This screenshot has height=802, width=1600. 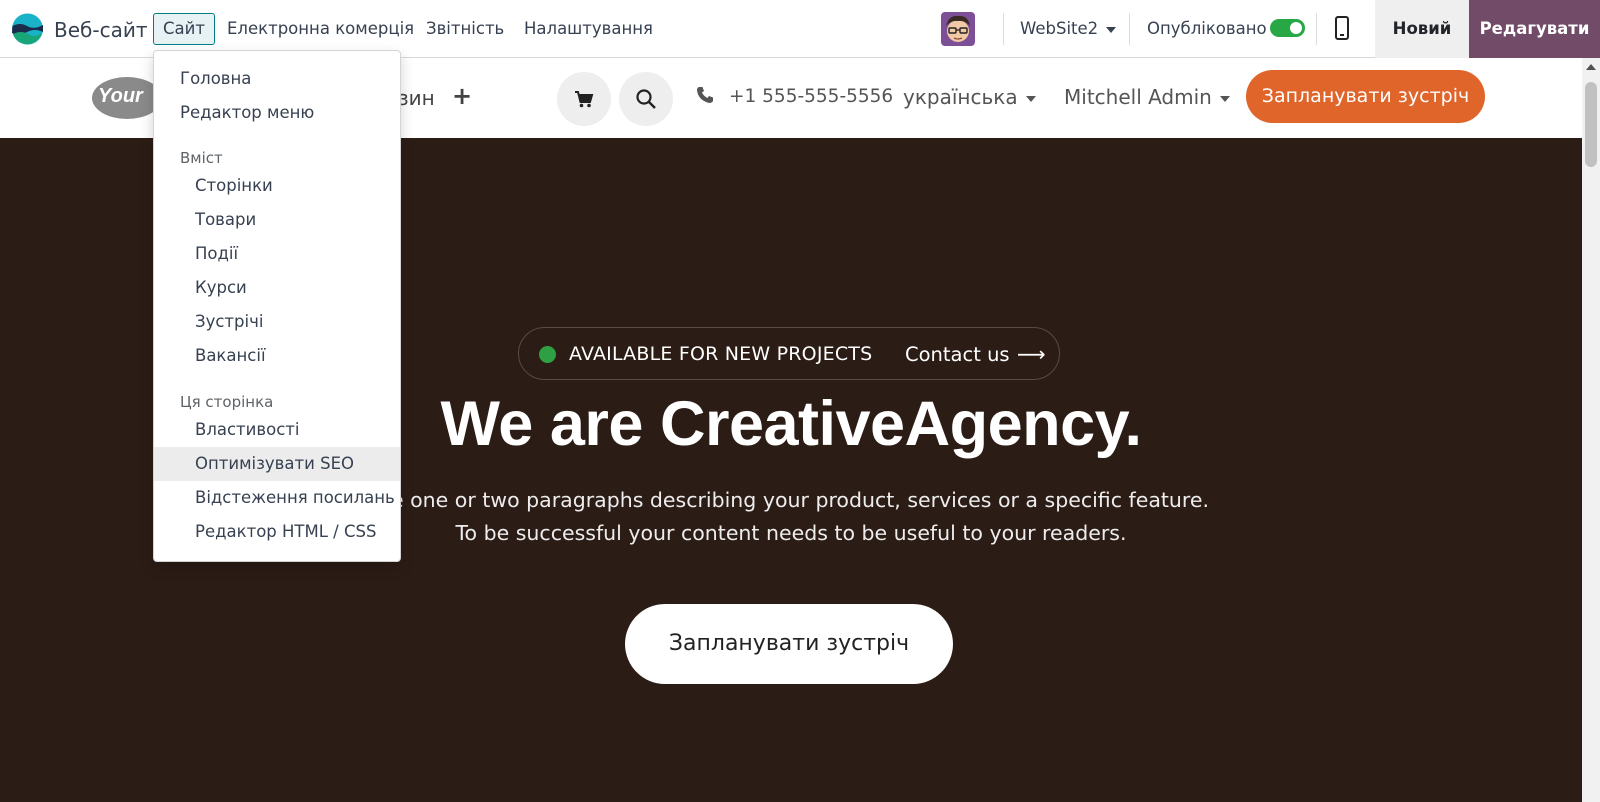 I want to click on new-button: Новий, so click(x=1422, y=29).